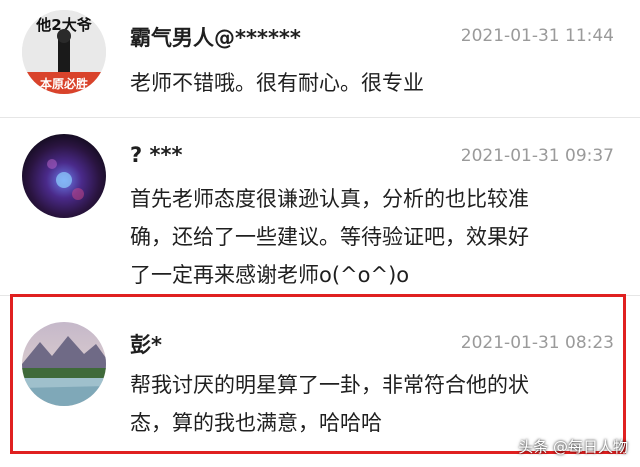  What do you see at coordinates (64, 83) in the screenshot?
I see `avatar-text-bottom: 本原必胜` at bounding box center [64, 83].